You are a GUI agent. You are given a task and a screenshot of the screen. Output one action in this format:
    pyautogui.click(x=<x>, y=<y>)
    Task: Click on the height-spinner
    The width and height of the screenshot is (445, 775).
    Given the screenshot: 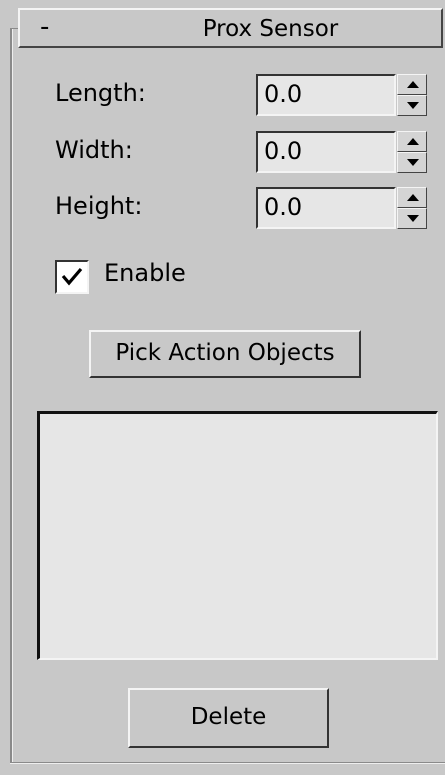 What is the action you would take?
    pyautogui.click(x=412, y=208)
    